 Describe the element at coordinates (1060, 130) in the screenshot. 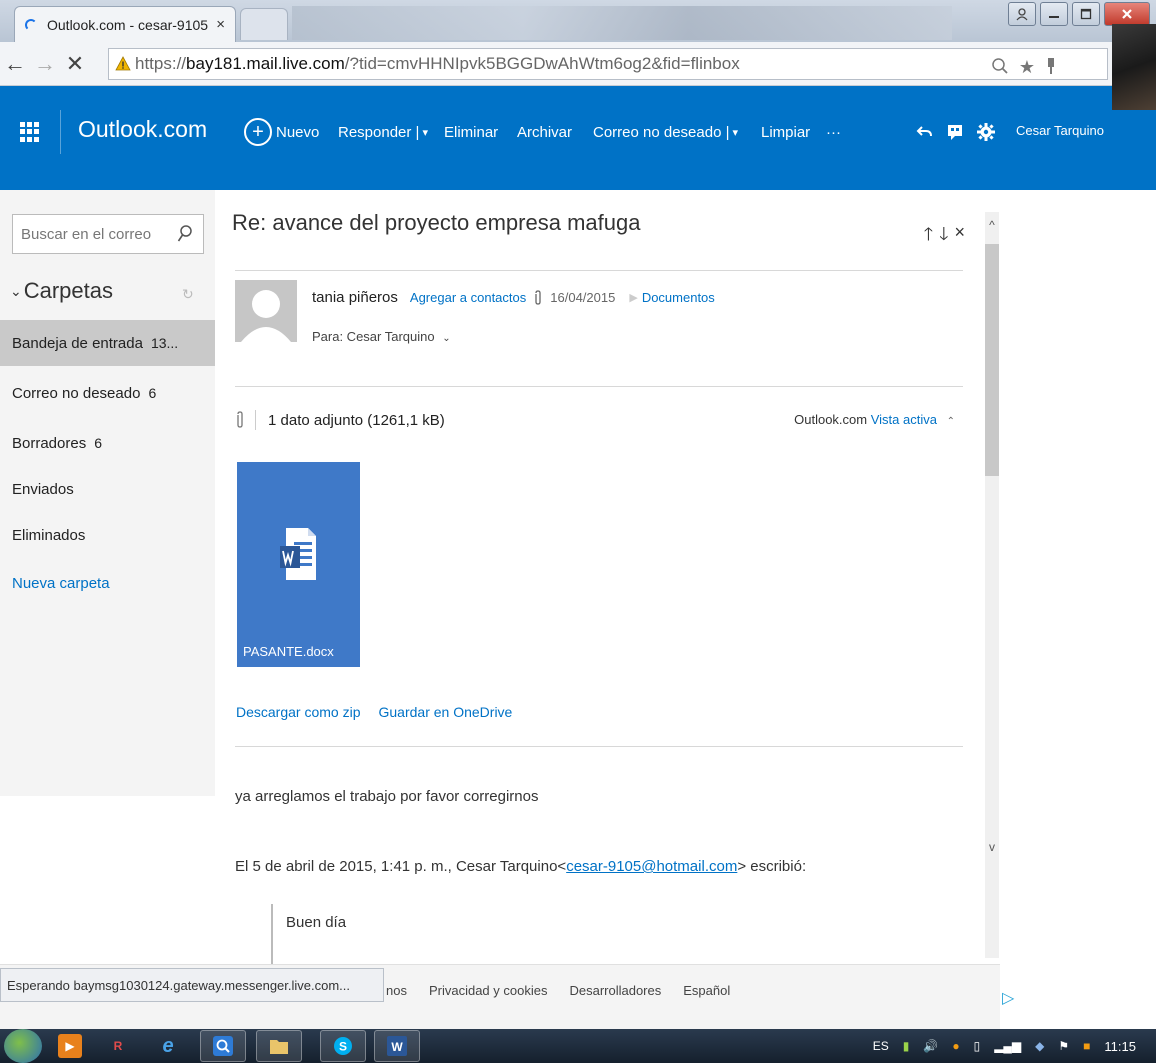

I see `user-name: Cesar Tarquino` at that location.